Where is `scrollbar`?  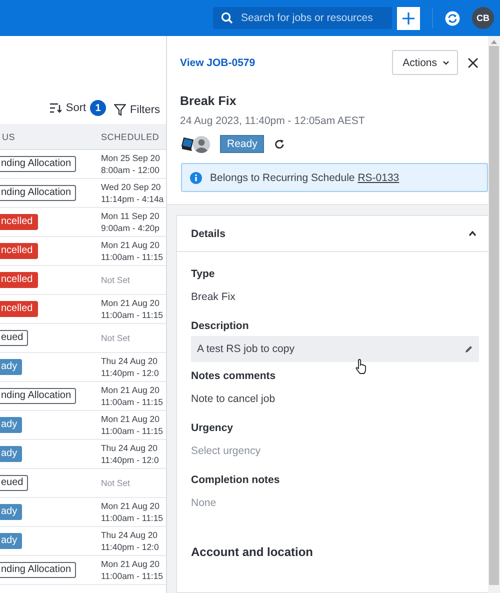 scrollbar is located at coordinates (494, 314).